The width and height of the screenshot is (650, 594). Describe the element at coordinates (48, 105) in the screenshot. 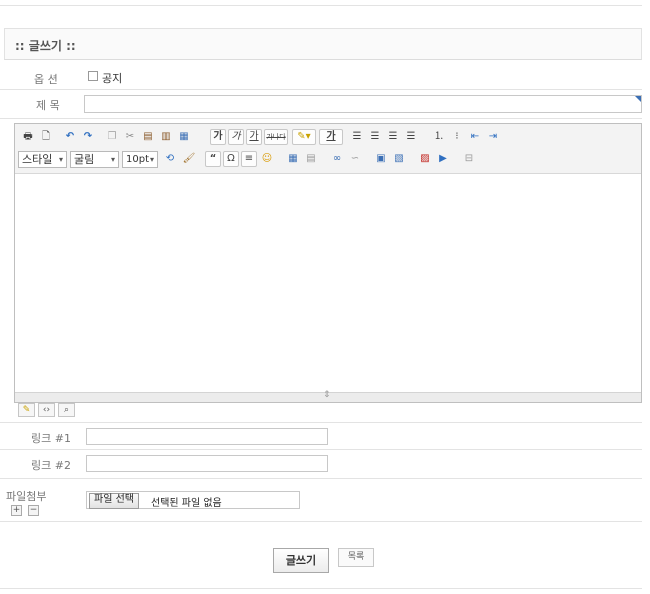

I see `subject-label: 제 목` at that location.